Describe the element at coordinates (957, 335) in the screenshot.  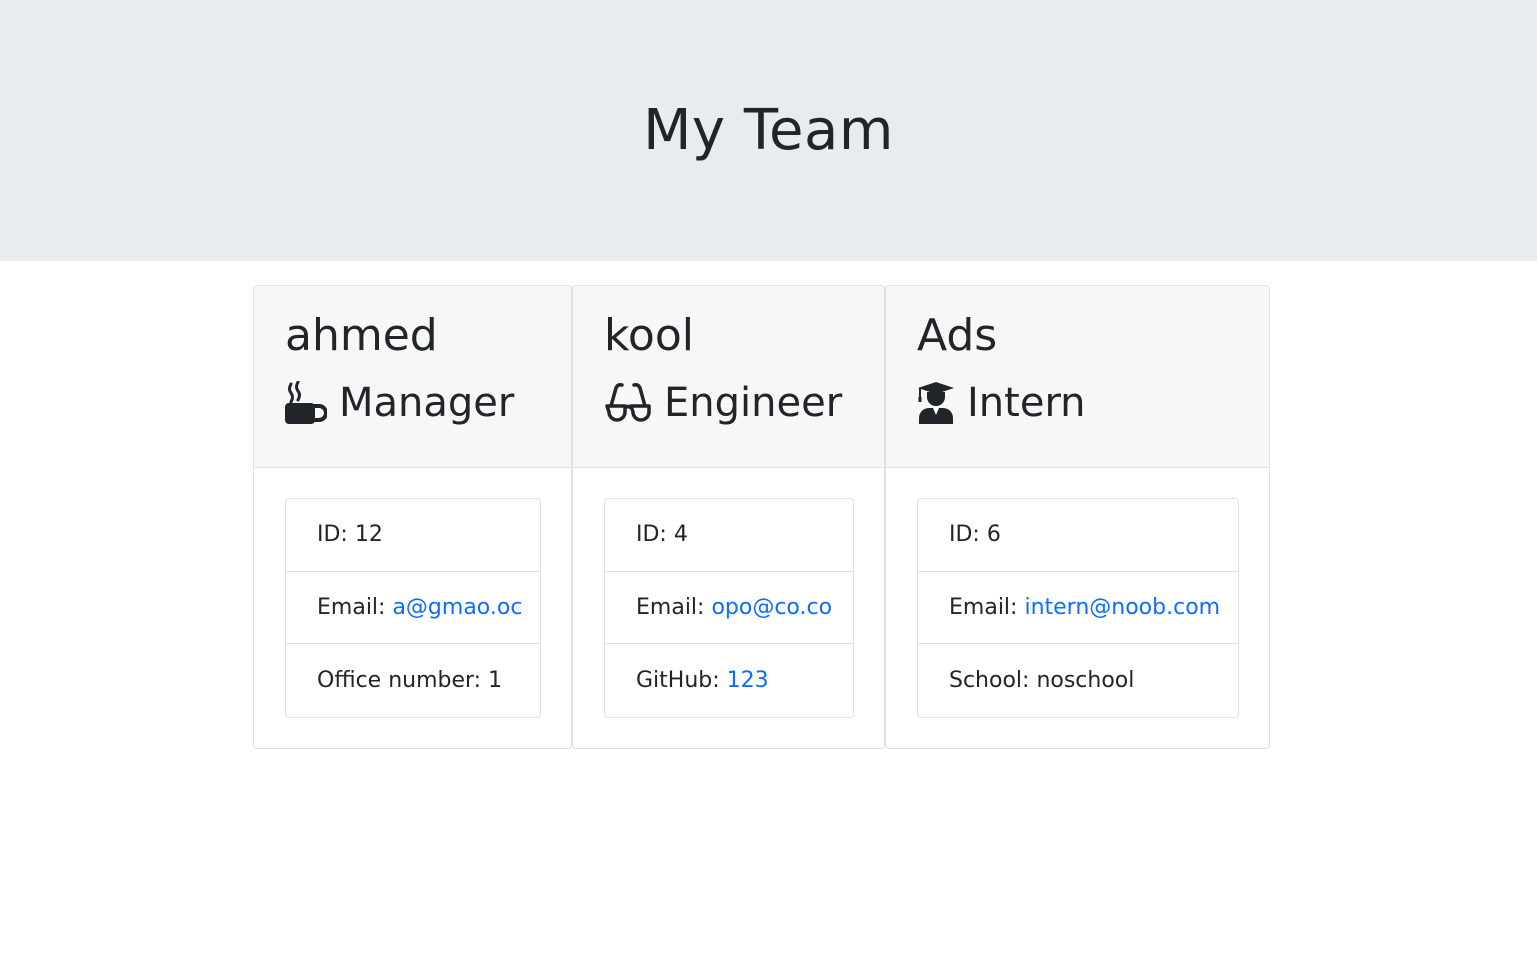
I see `employee-name: Ads` at that location.